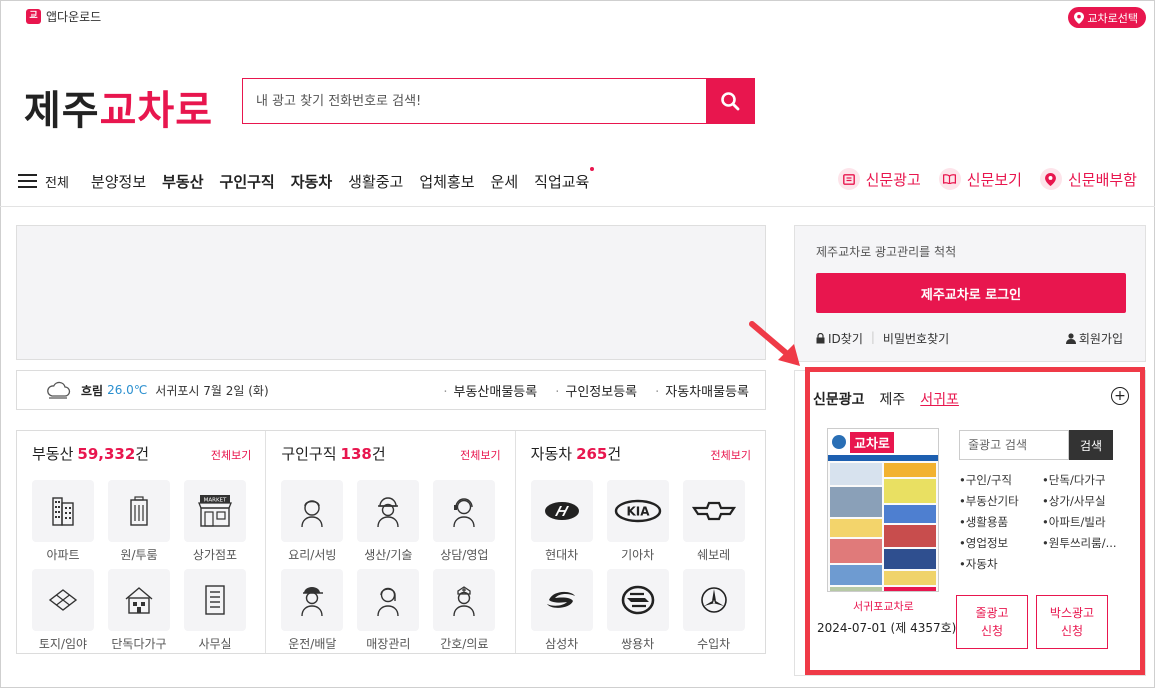 This screenshot has width=1155, height=688. Describe the element at coordinates (92, 390) in the screenshot. I see `weather-condition: 흐림` at that location.